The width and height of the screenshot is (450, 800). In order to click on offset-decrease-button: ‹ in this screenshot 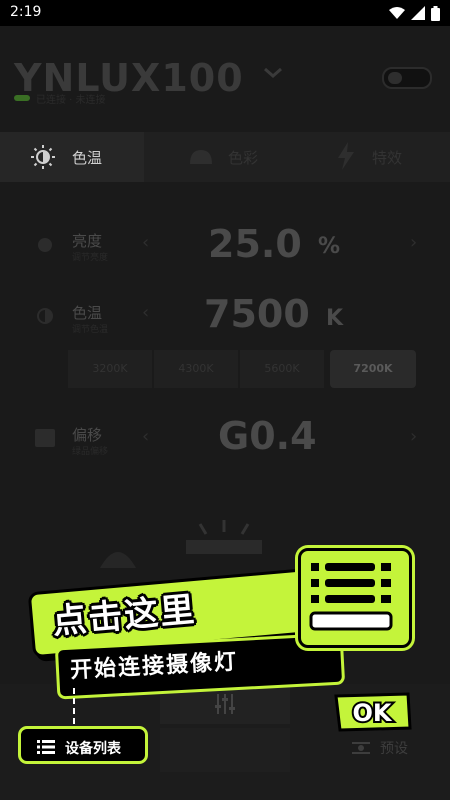, I will do `click(145, 436)`.